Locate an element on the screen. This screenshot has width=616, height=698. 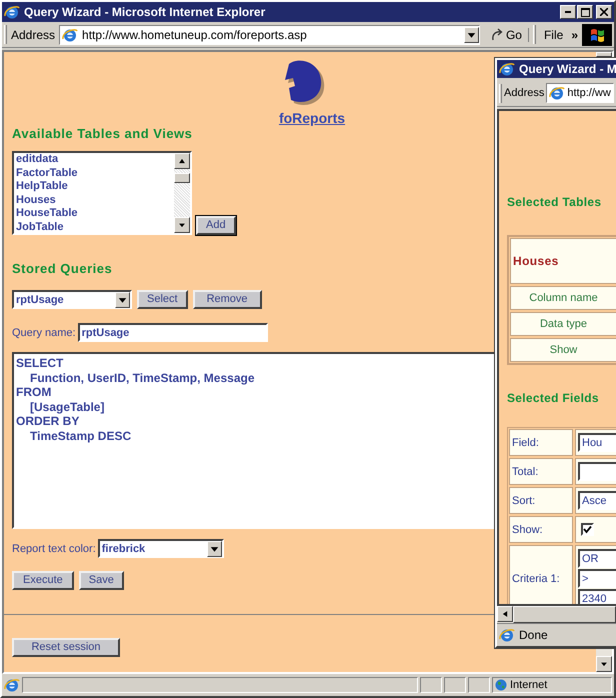
remove-button: Remove is located at coordinates (227, 299).